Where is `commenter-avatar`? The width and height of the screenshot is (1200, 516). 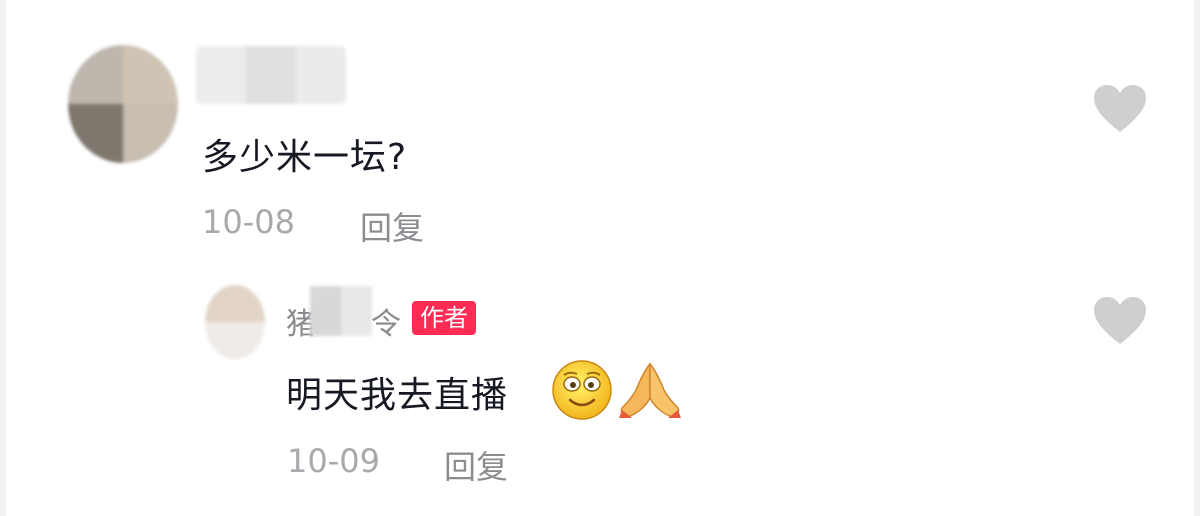
commenter-avatar is located at coordinates (123, 104).